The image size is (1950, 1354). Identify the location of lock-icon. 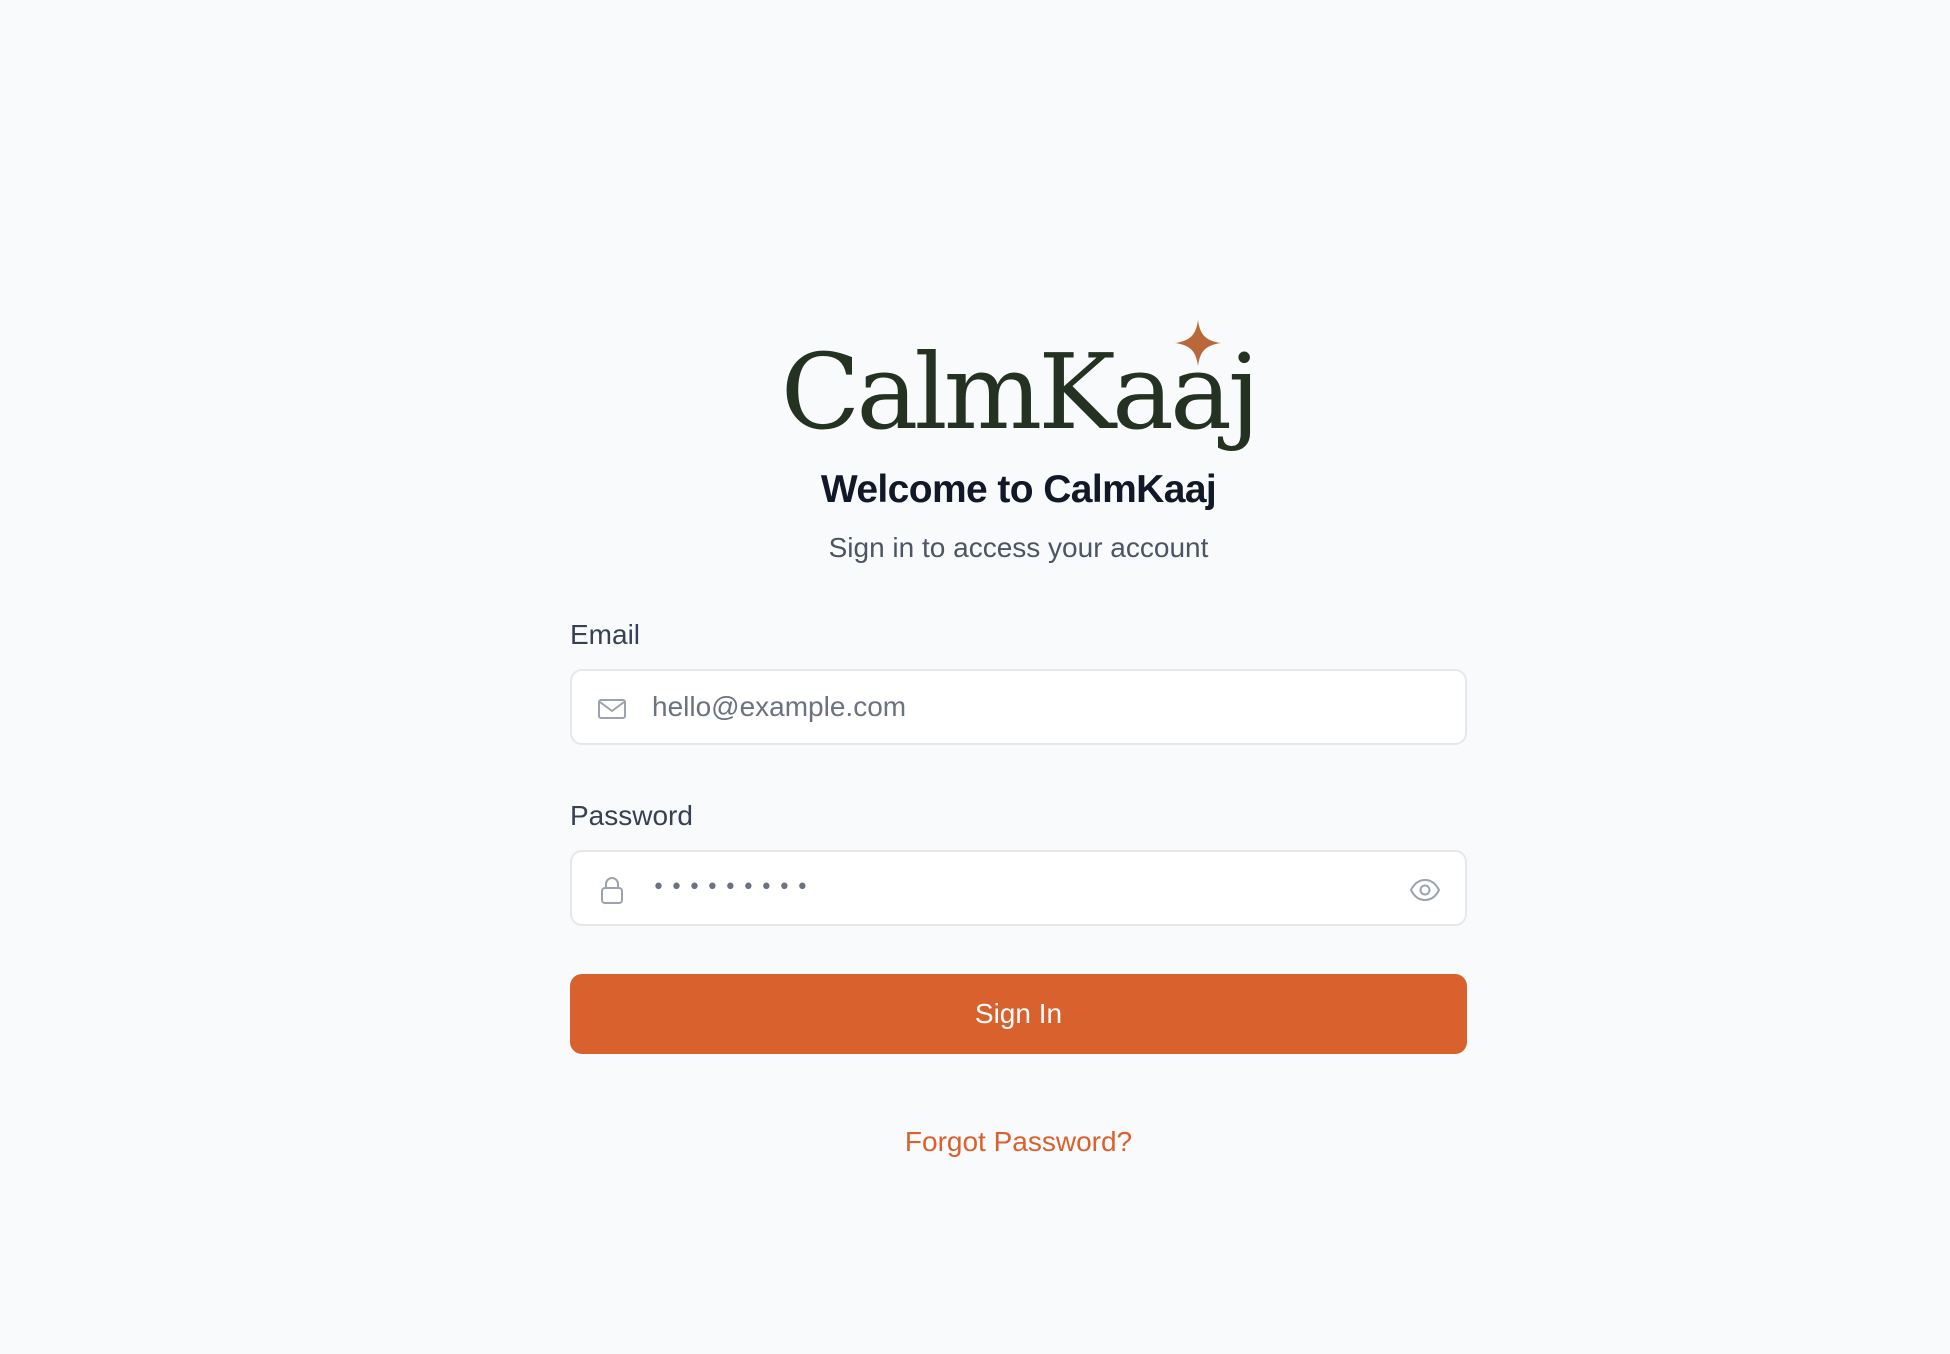
(612, 890).